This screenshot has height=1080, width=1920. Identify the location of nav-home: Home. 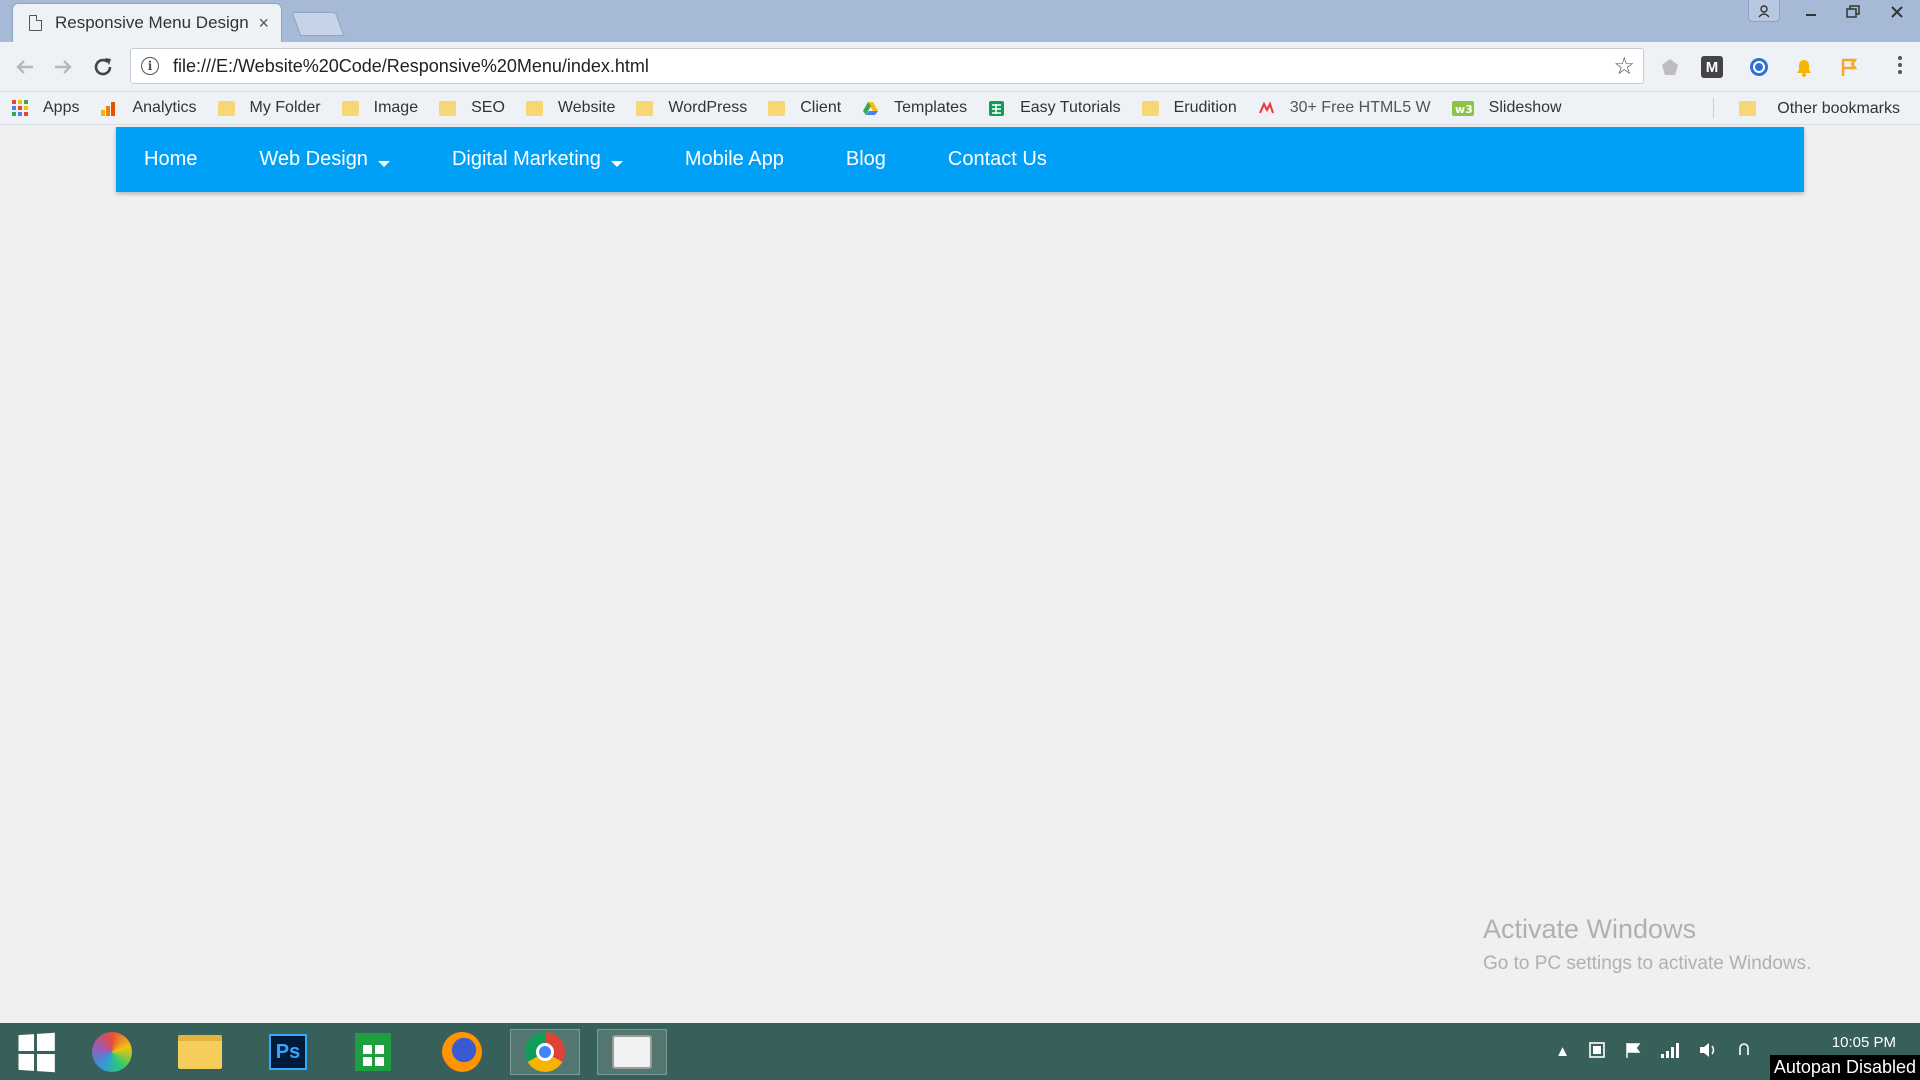
(170, 159).